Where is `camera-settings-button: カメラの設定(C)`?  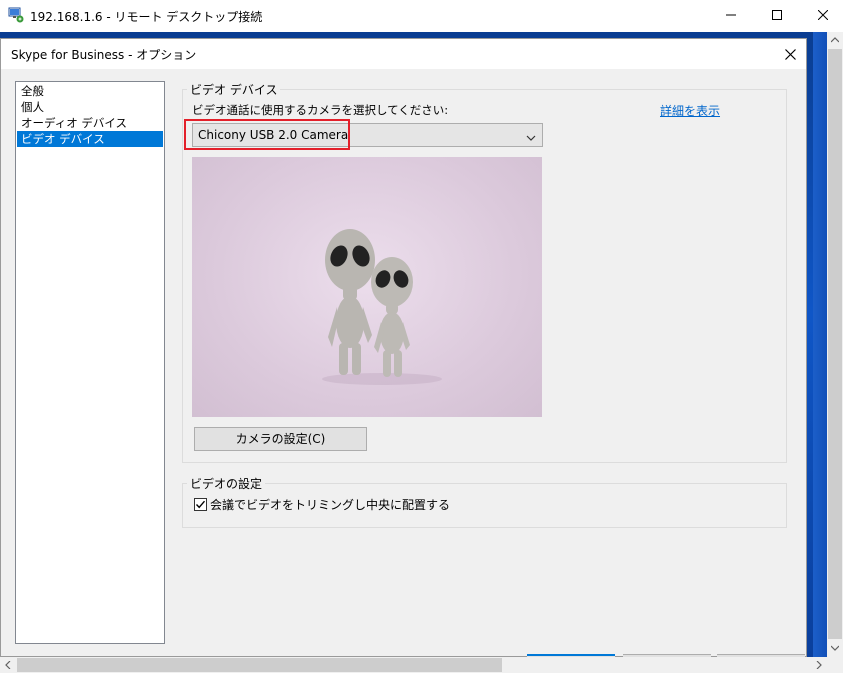
camera-settings-button: カメラの設定(C) is located at coordinates (280, 439).